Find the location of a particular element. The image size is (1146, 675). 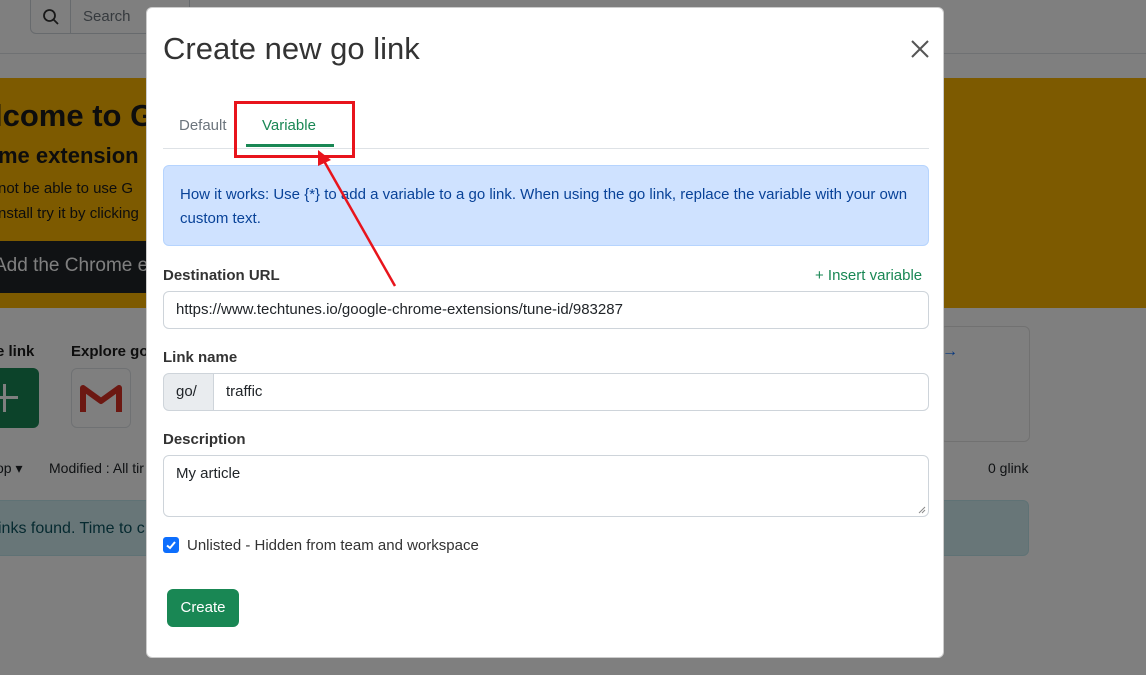

modal-title: Create new go link is located at coordinates (291, 48).